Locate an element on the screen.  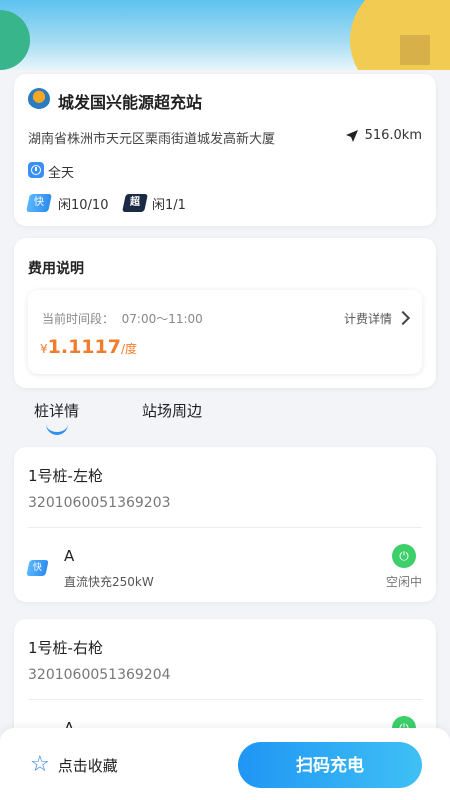
active-tab-indicator is located at coordinates (57, 429).